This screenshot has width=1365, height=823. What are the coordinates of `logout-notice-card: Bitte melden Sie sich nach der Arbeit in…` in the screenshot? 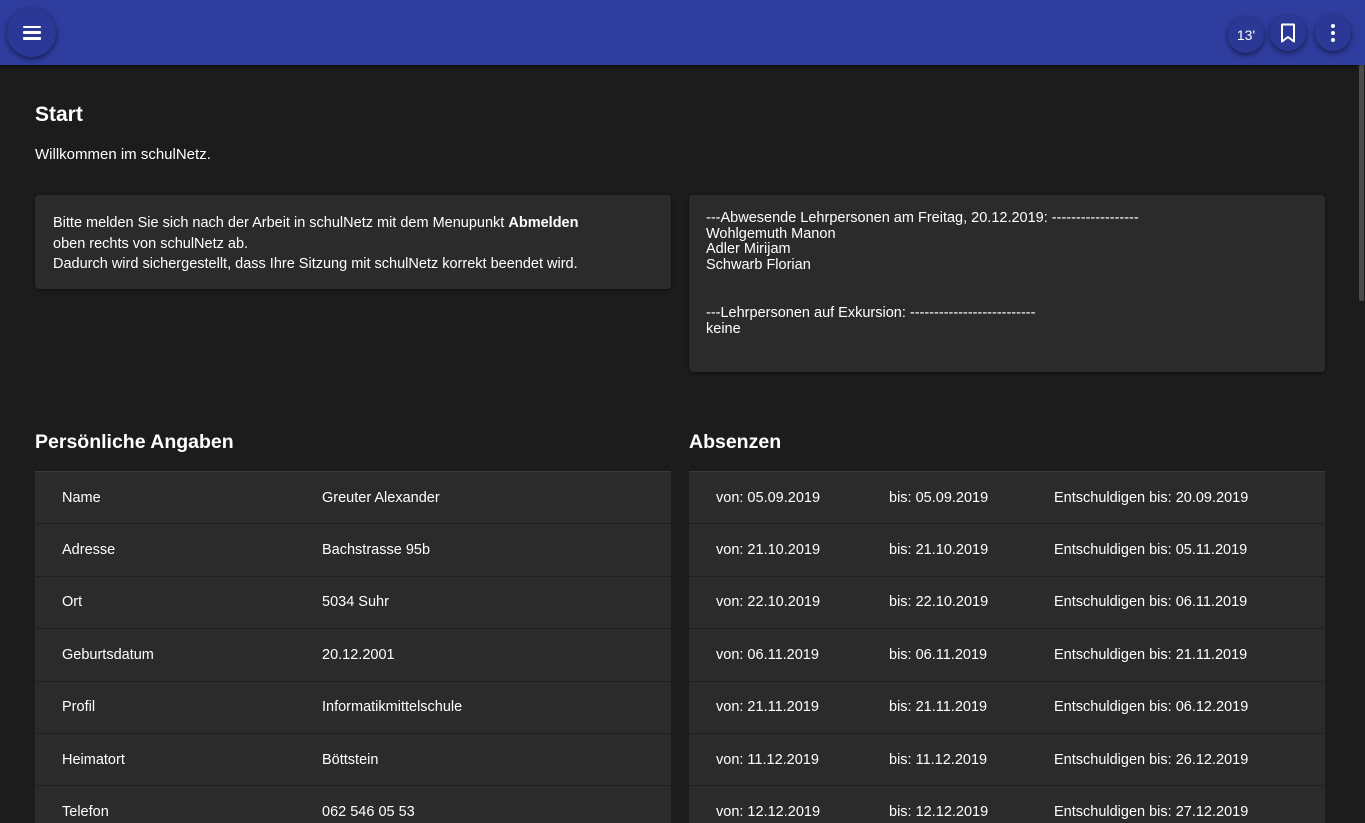 It's located at (353, 242).